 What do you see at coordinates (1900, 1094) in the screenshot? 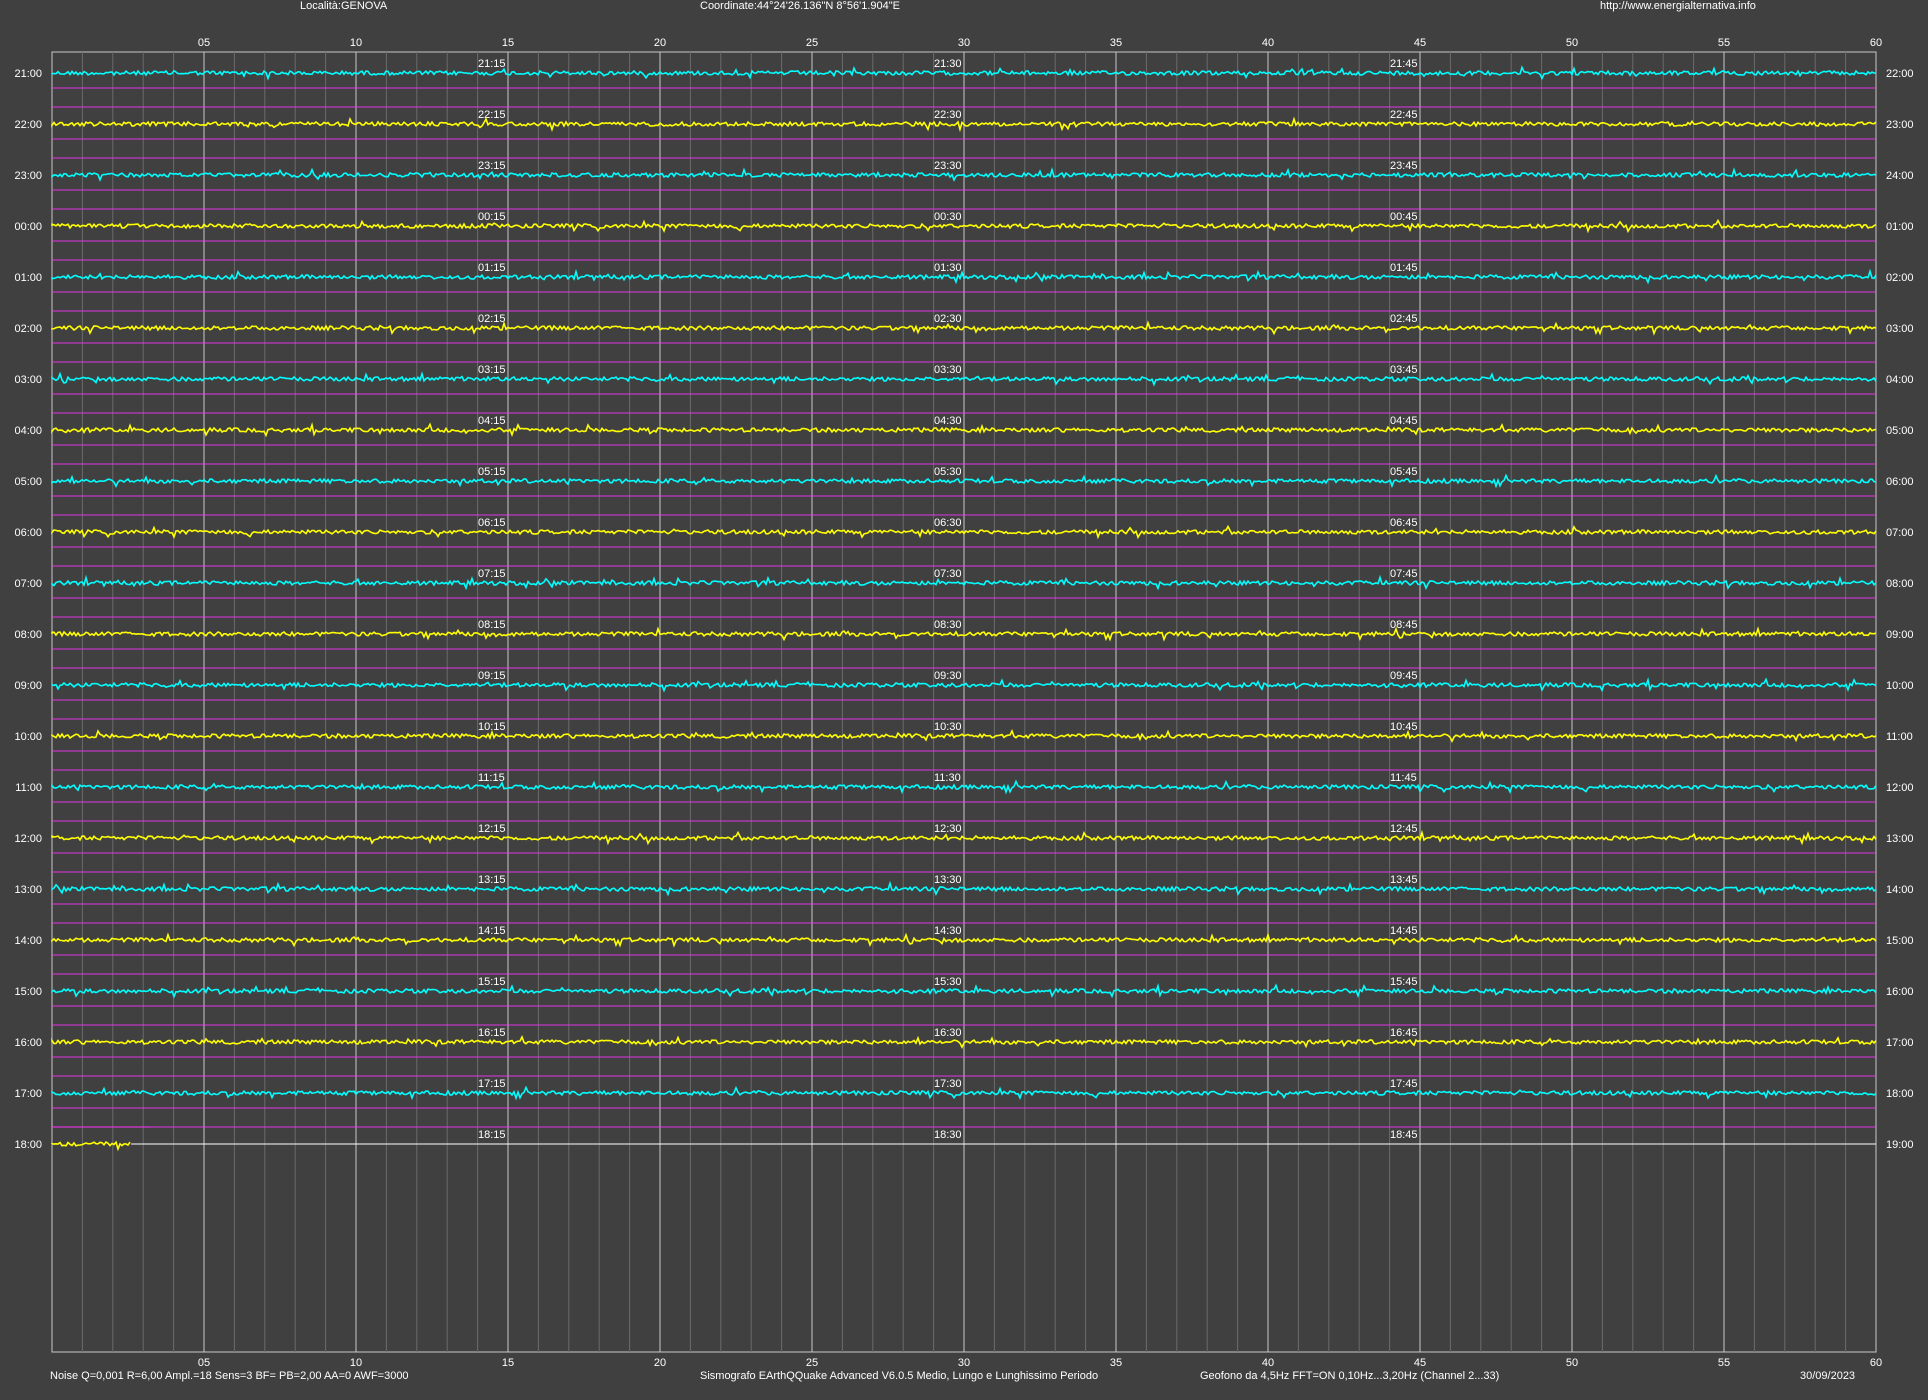
I see `right-hour-label: 18:00` at bounding box center [1900, 1094].